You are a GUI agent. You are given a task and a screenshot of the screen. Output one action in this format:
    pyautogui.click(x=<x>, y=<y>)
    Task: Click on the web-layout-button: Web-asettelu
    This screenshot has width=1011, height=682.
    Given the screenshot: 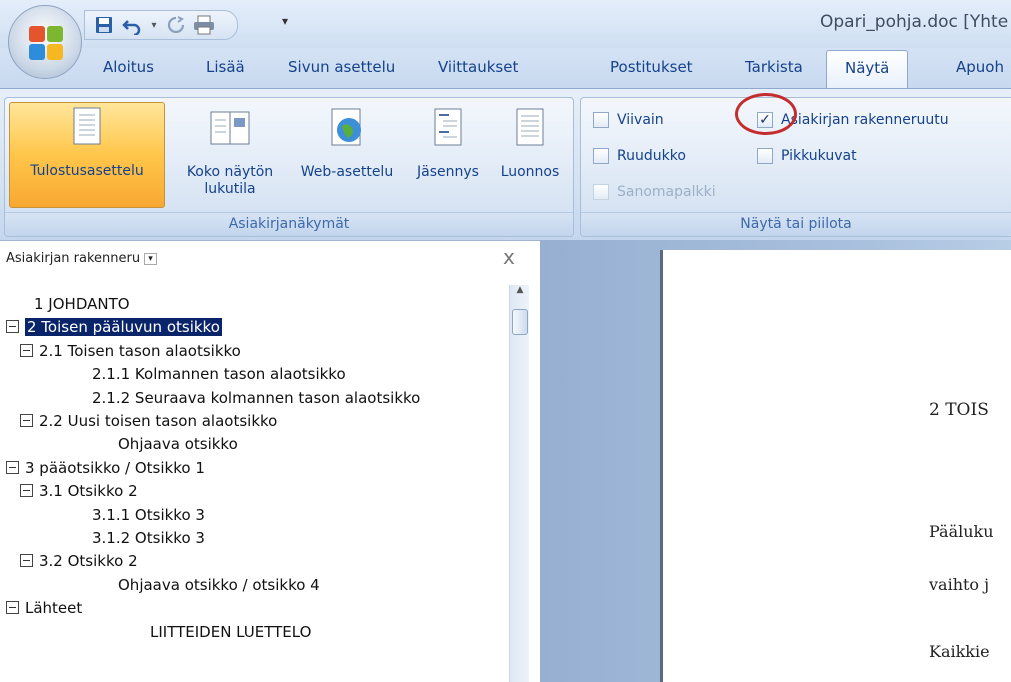 What is the action you would take?
    pyautogui.click(x=347, y=142)
    